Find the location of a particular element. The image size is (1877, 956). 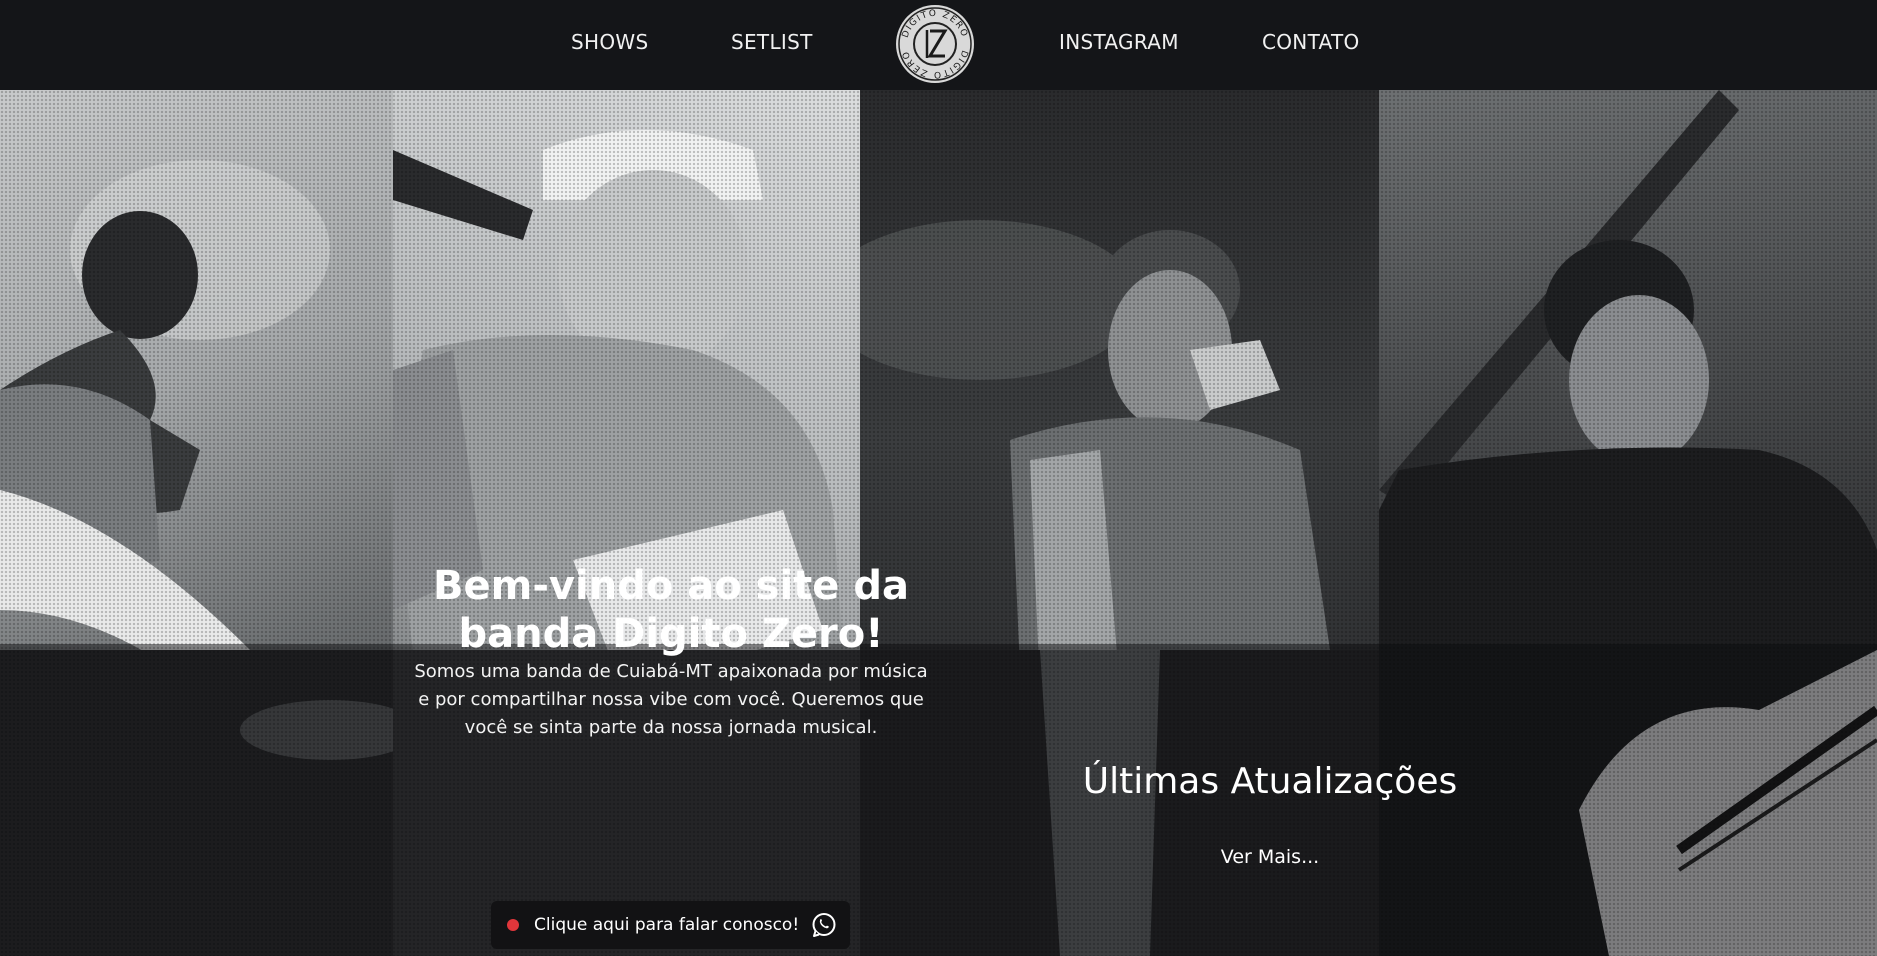

online-status-dot is located at coordinates (513, 925).